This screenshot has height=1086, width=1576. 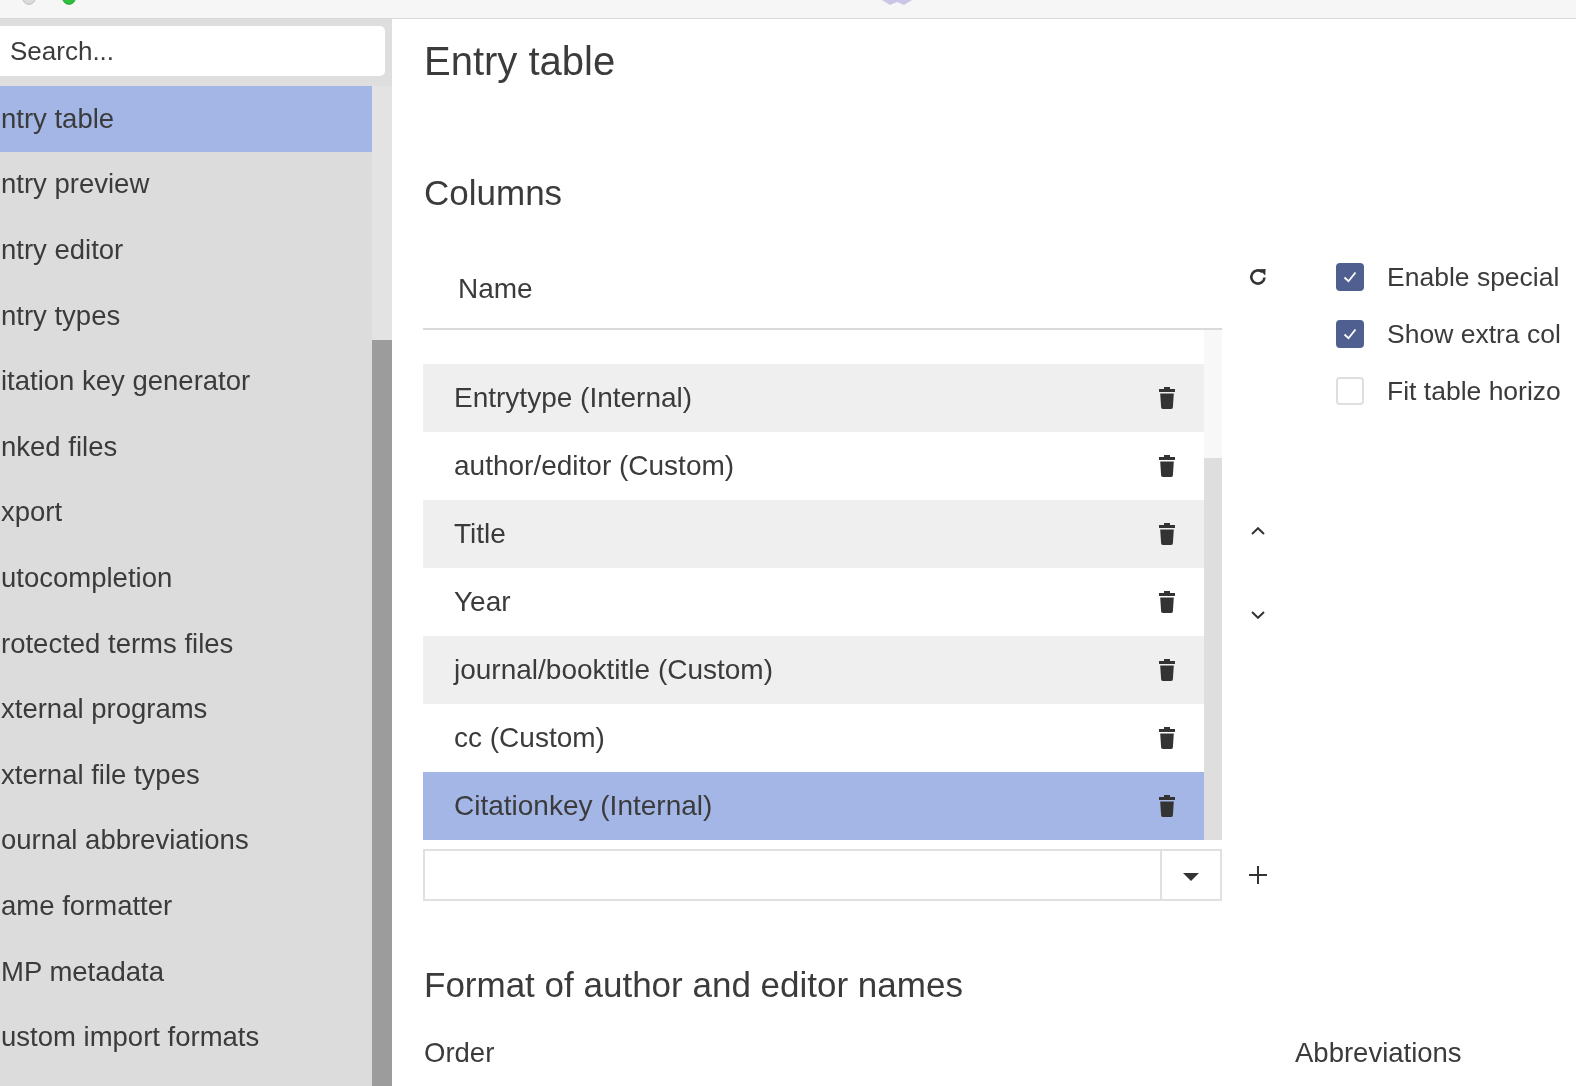 I want to click on sidebar-item: ntry table, so click(x=186, y=119).